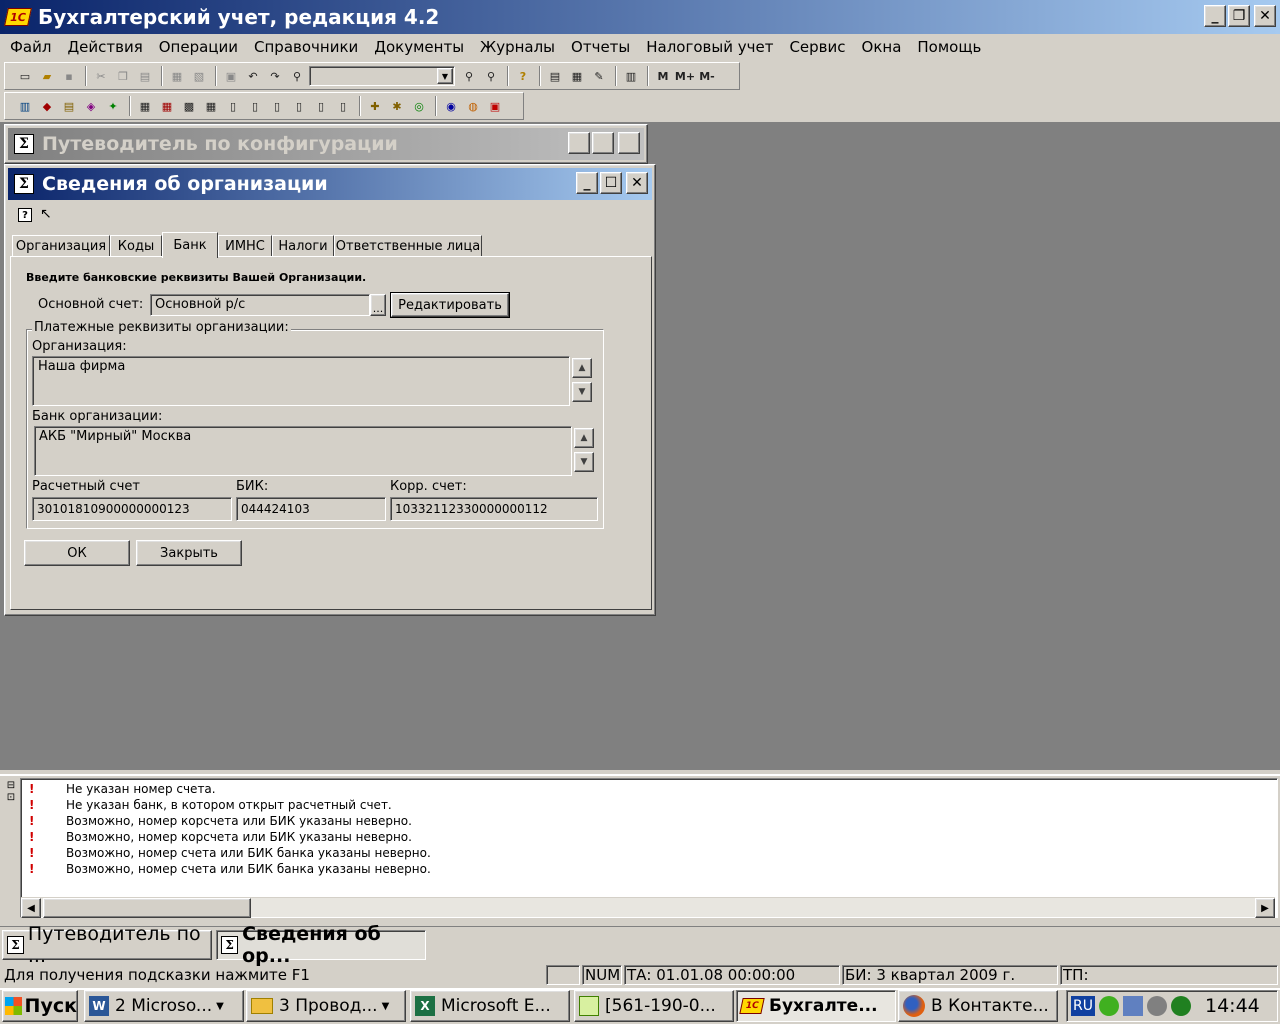 The image size is (1280, 1024). I want to click on menu-file: Файл, so click(30, 47).